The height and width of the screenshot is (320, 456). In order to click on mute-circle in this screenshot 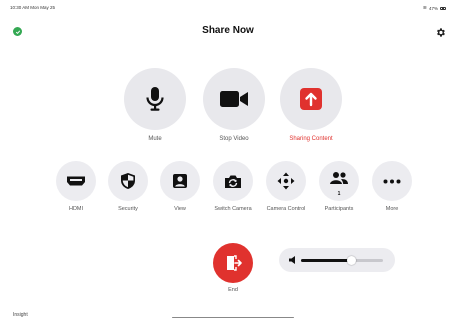, I will do `click(155, 99)`.